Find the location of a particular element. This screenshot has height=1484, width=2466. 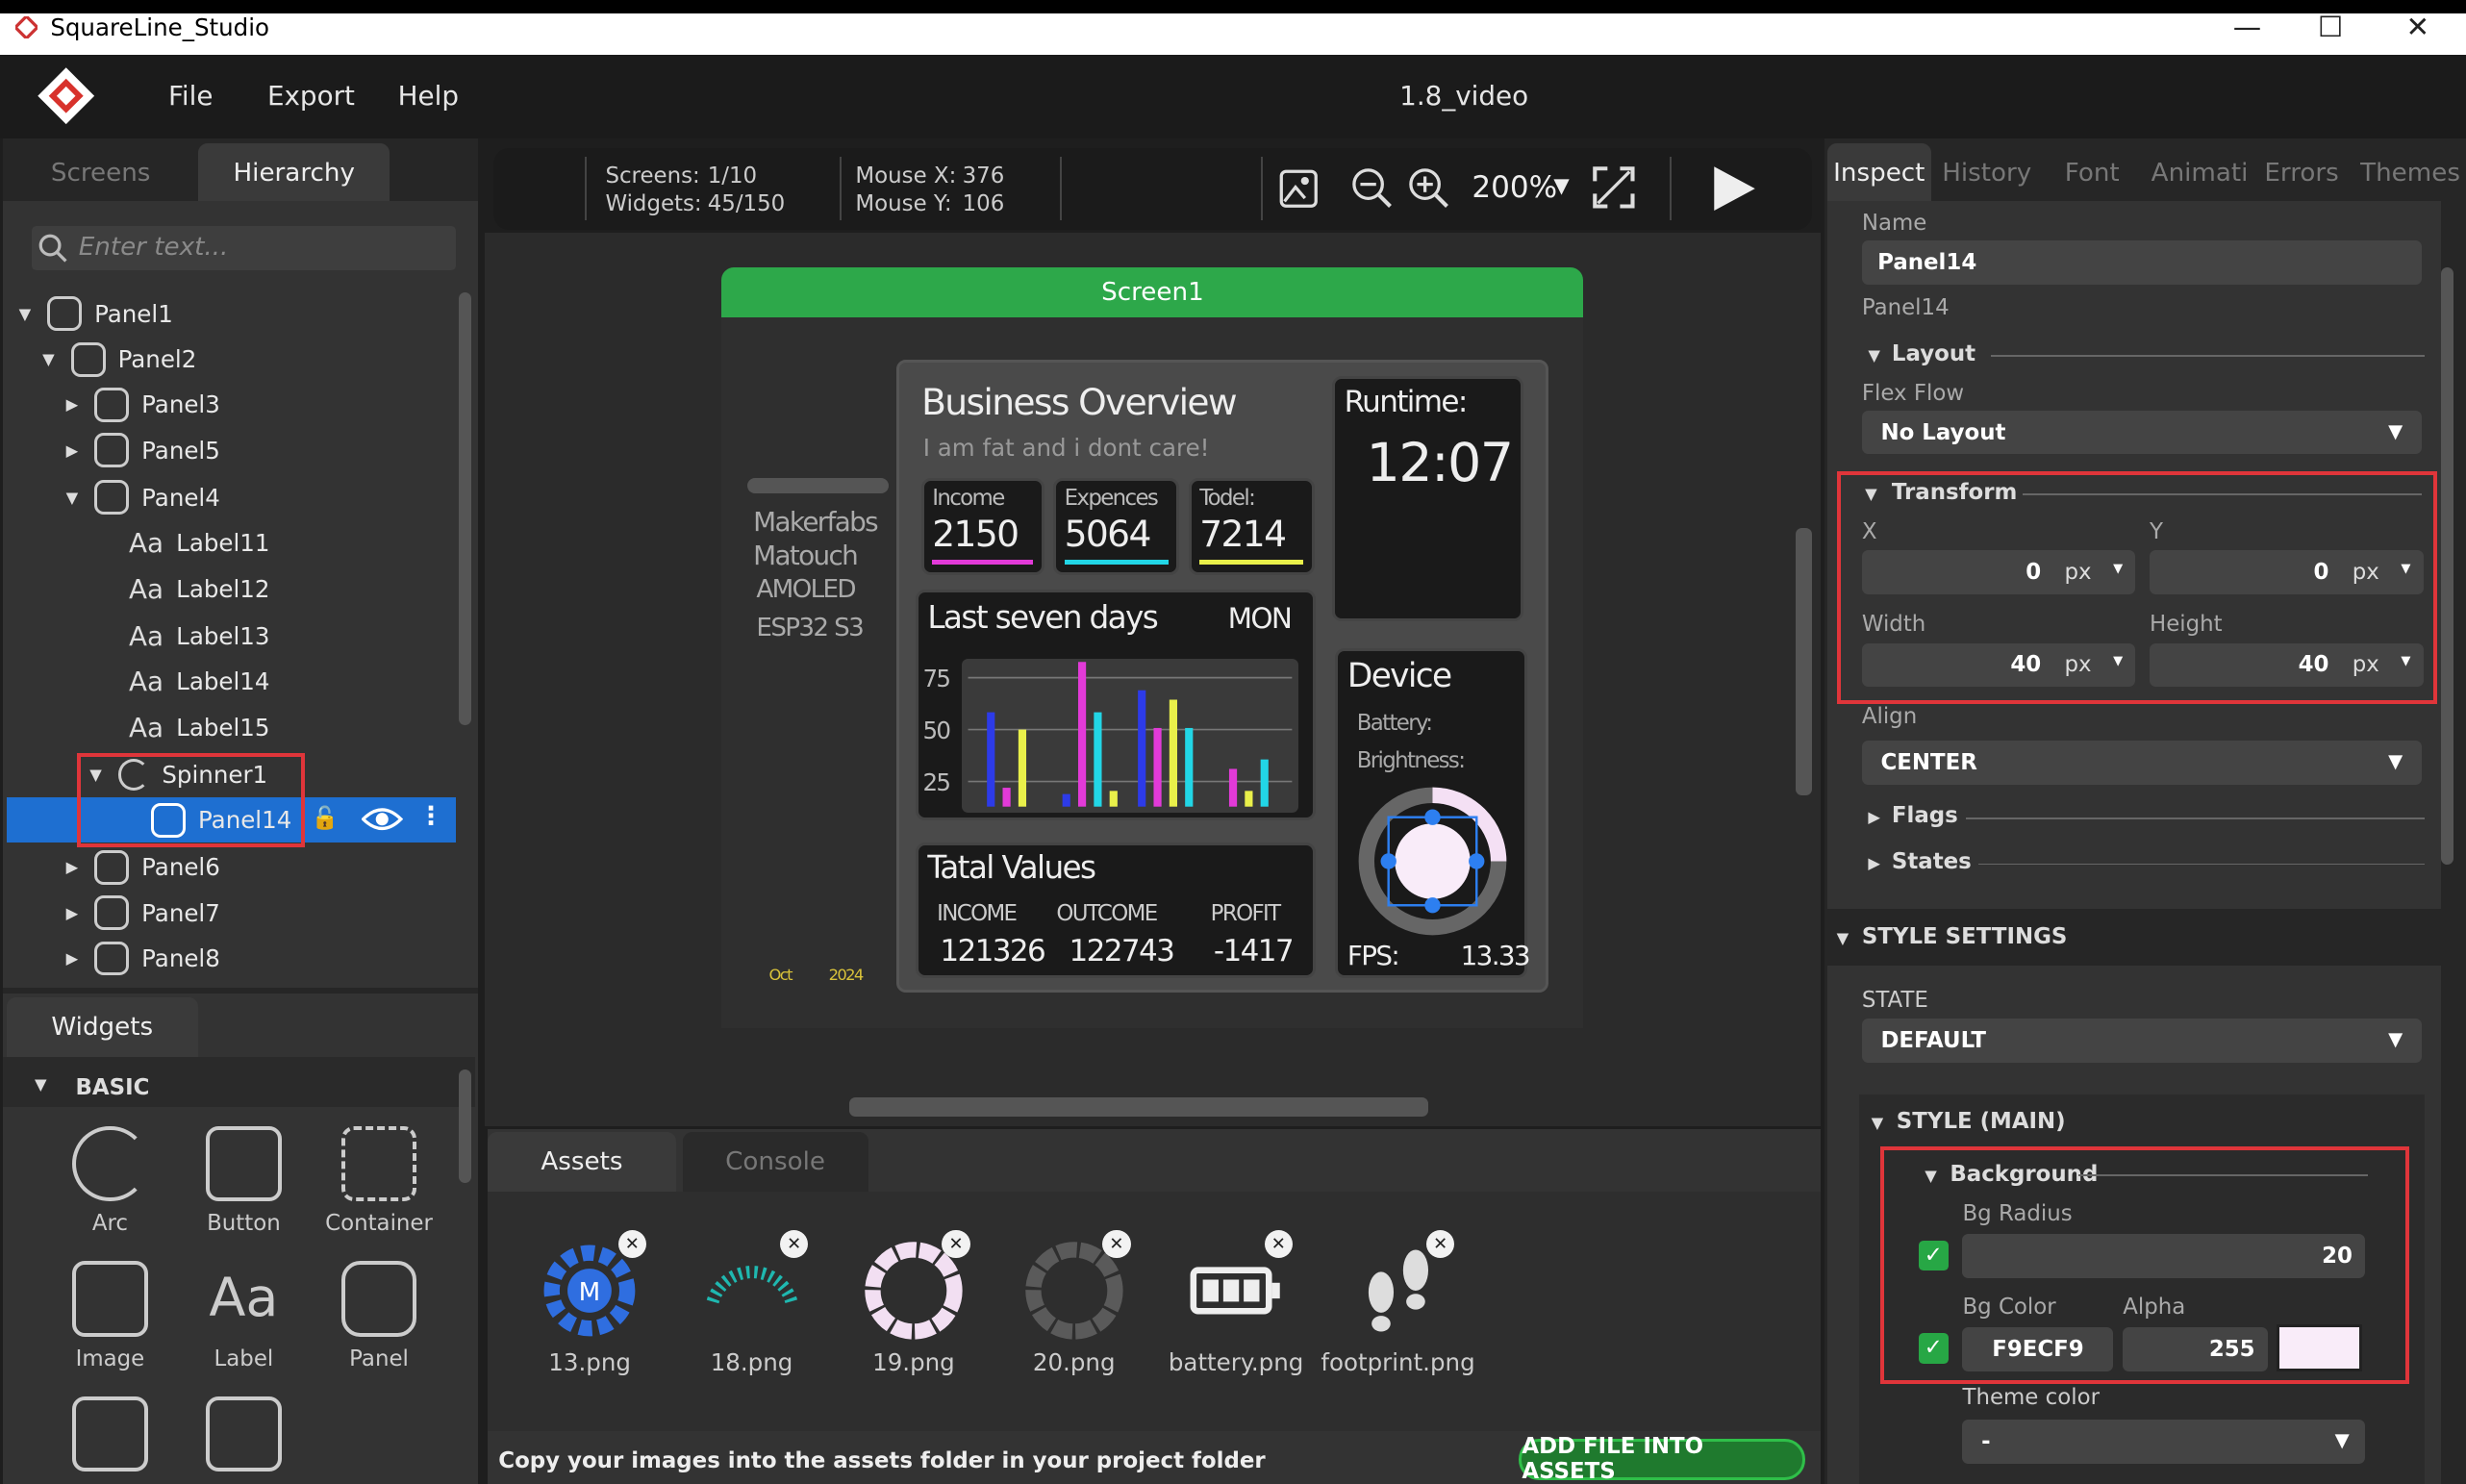

state-dropdown: DEFAULT ▼ is located at coordinates (2141, 1041).